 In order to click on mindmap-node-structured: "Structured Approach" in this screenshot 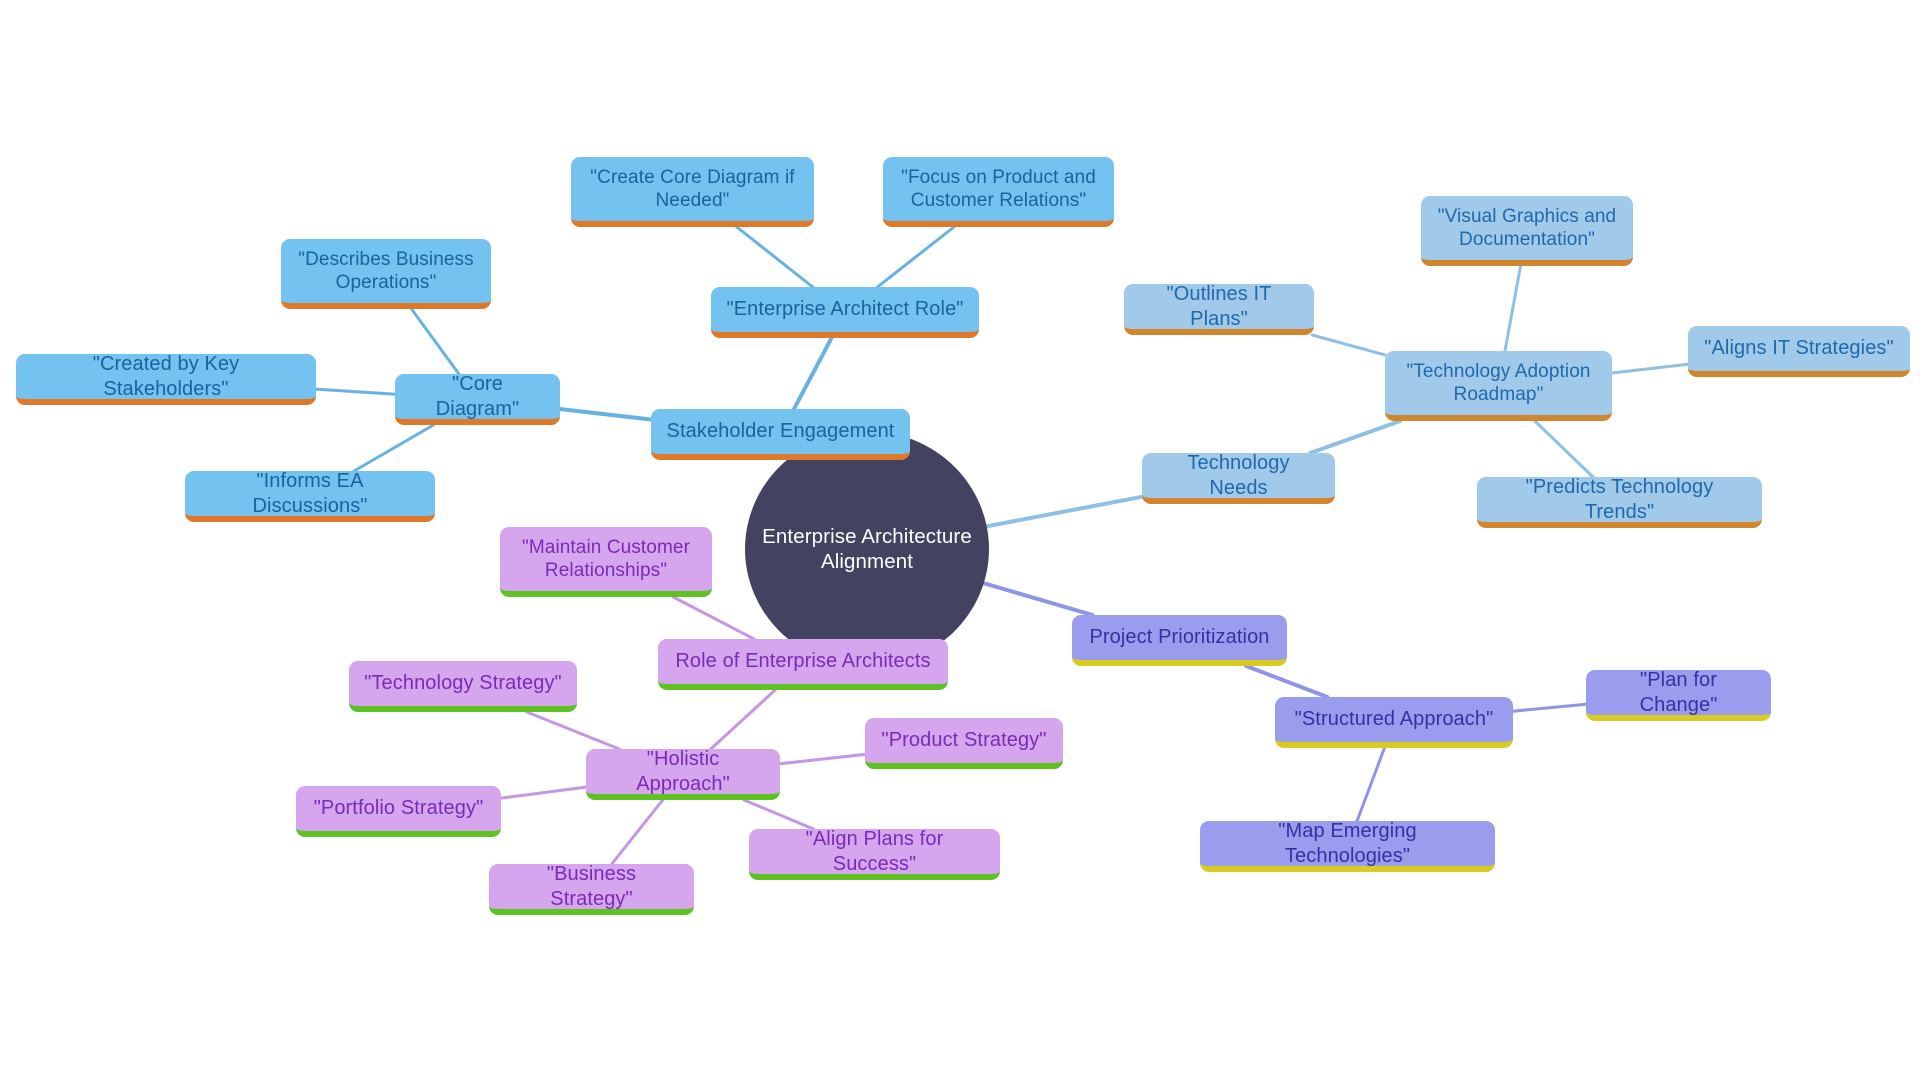, I will do `click(1394, 722)`.